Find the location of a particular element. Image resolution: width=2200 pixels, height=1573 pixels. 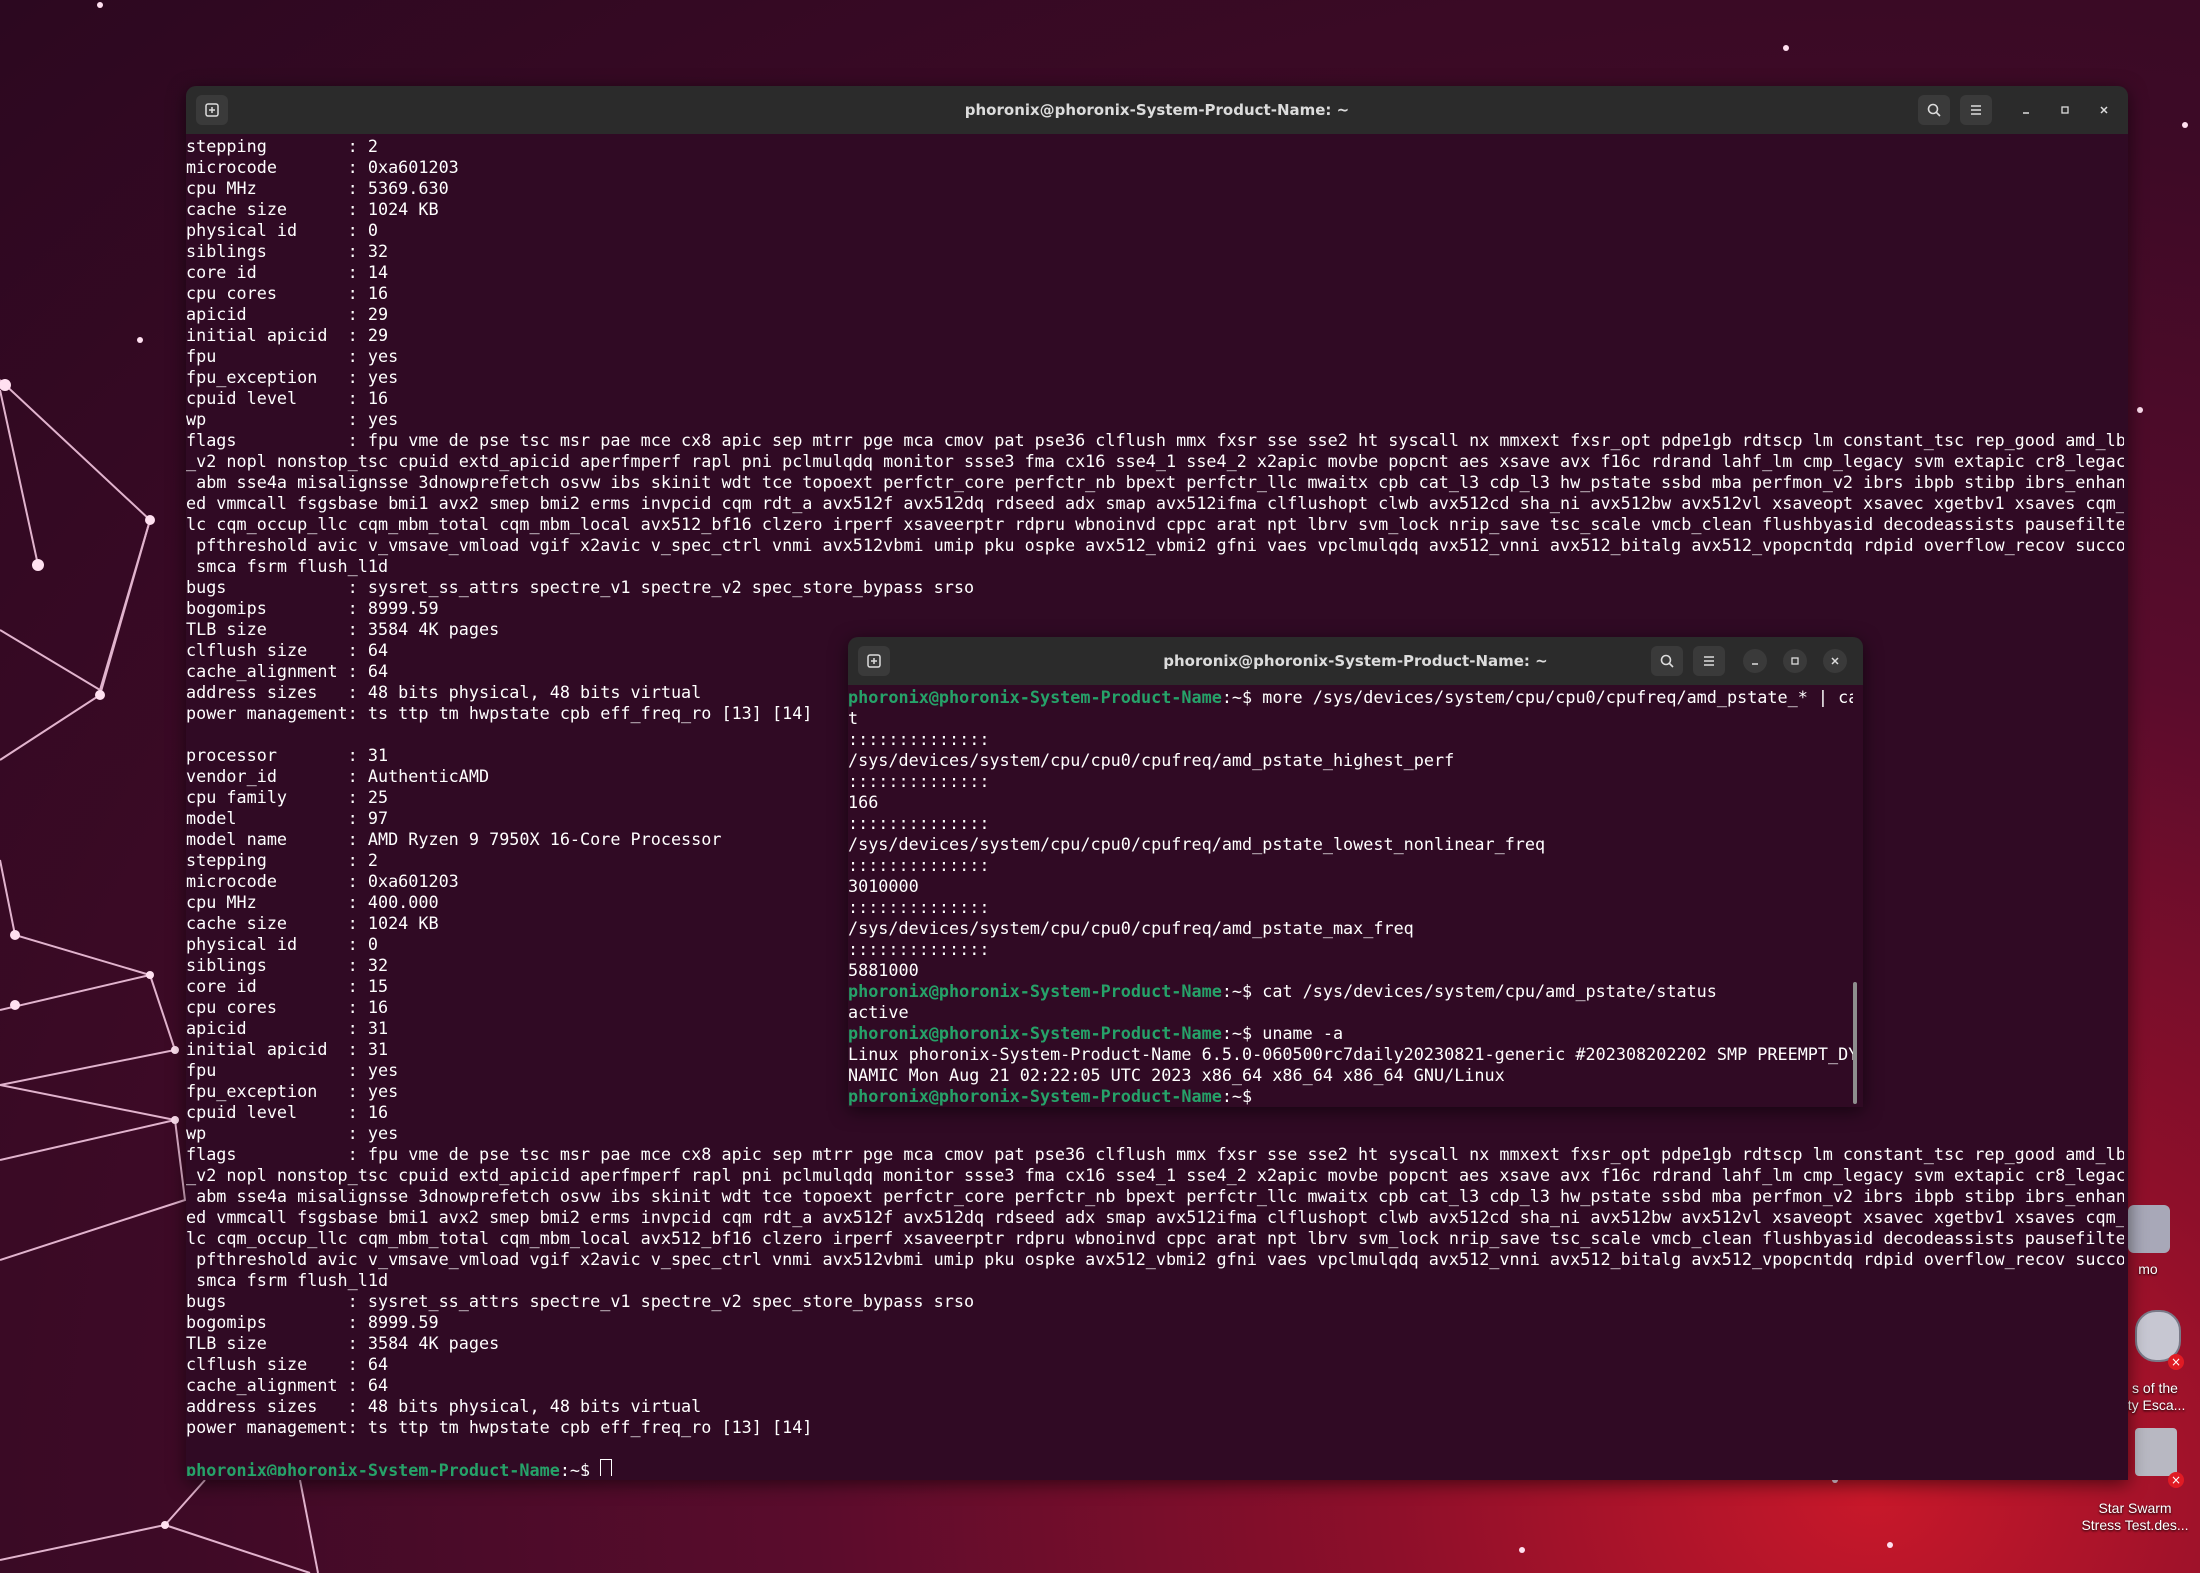

output-text: t is located at coordinates (853, 718).